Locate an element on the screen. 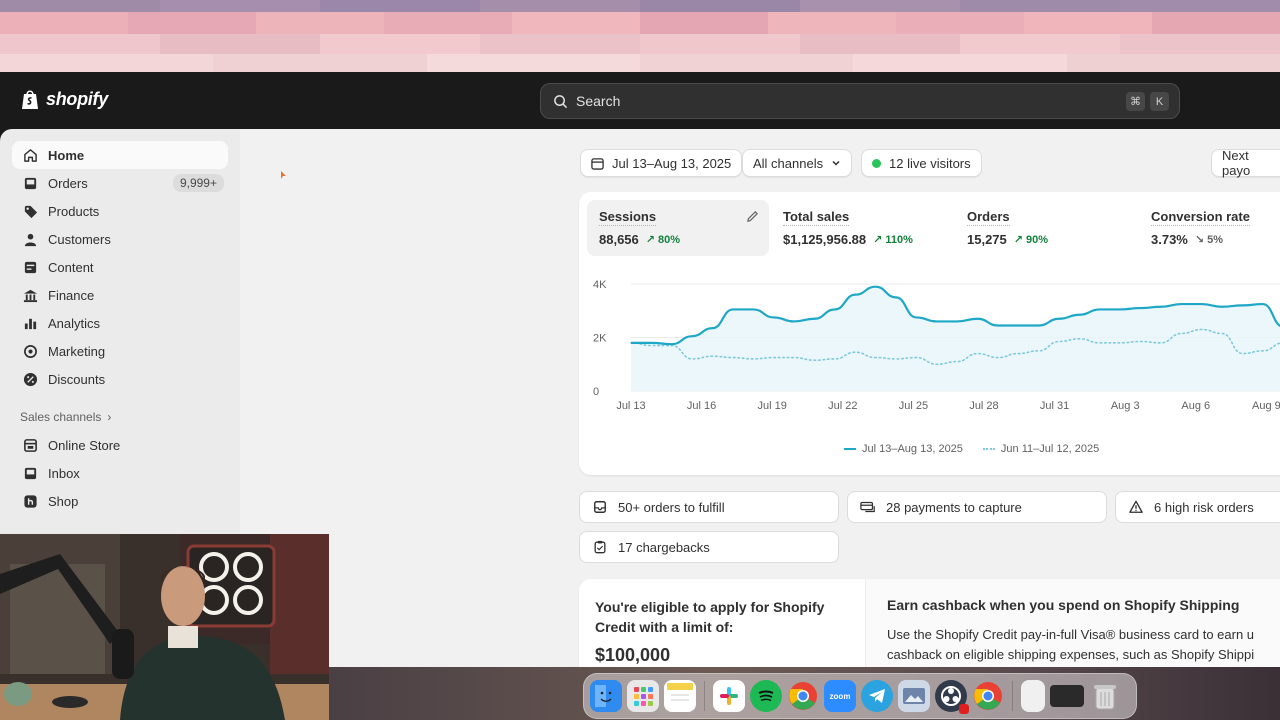  sidebar-item-label: Home is located at coordinates (66, 155).